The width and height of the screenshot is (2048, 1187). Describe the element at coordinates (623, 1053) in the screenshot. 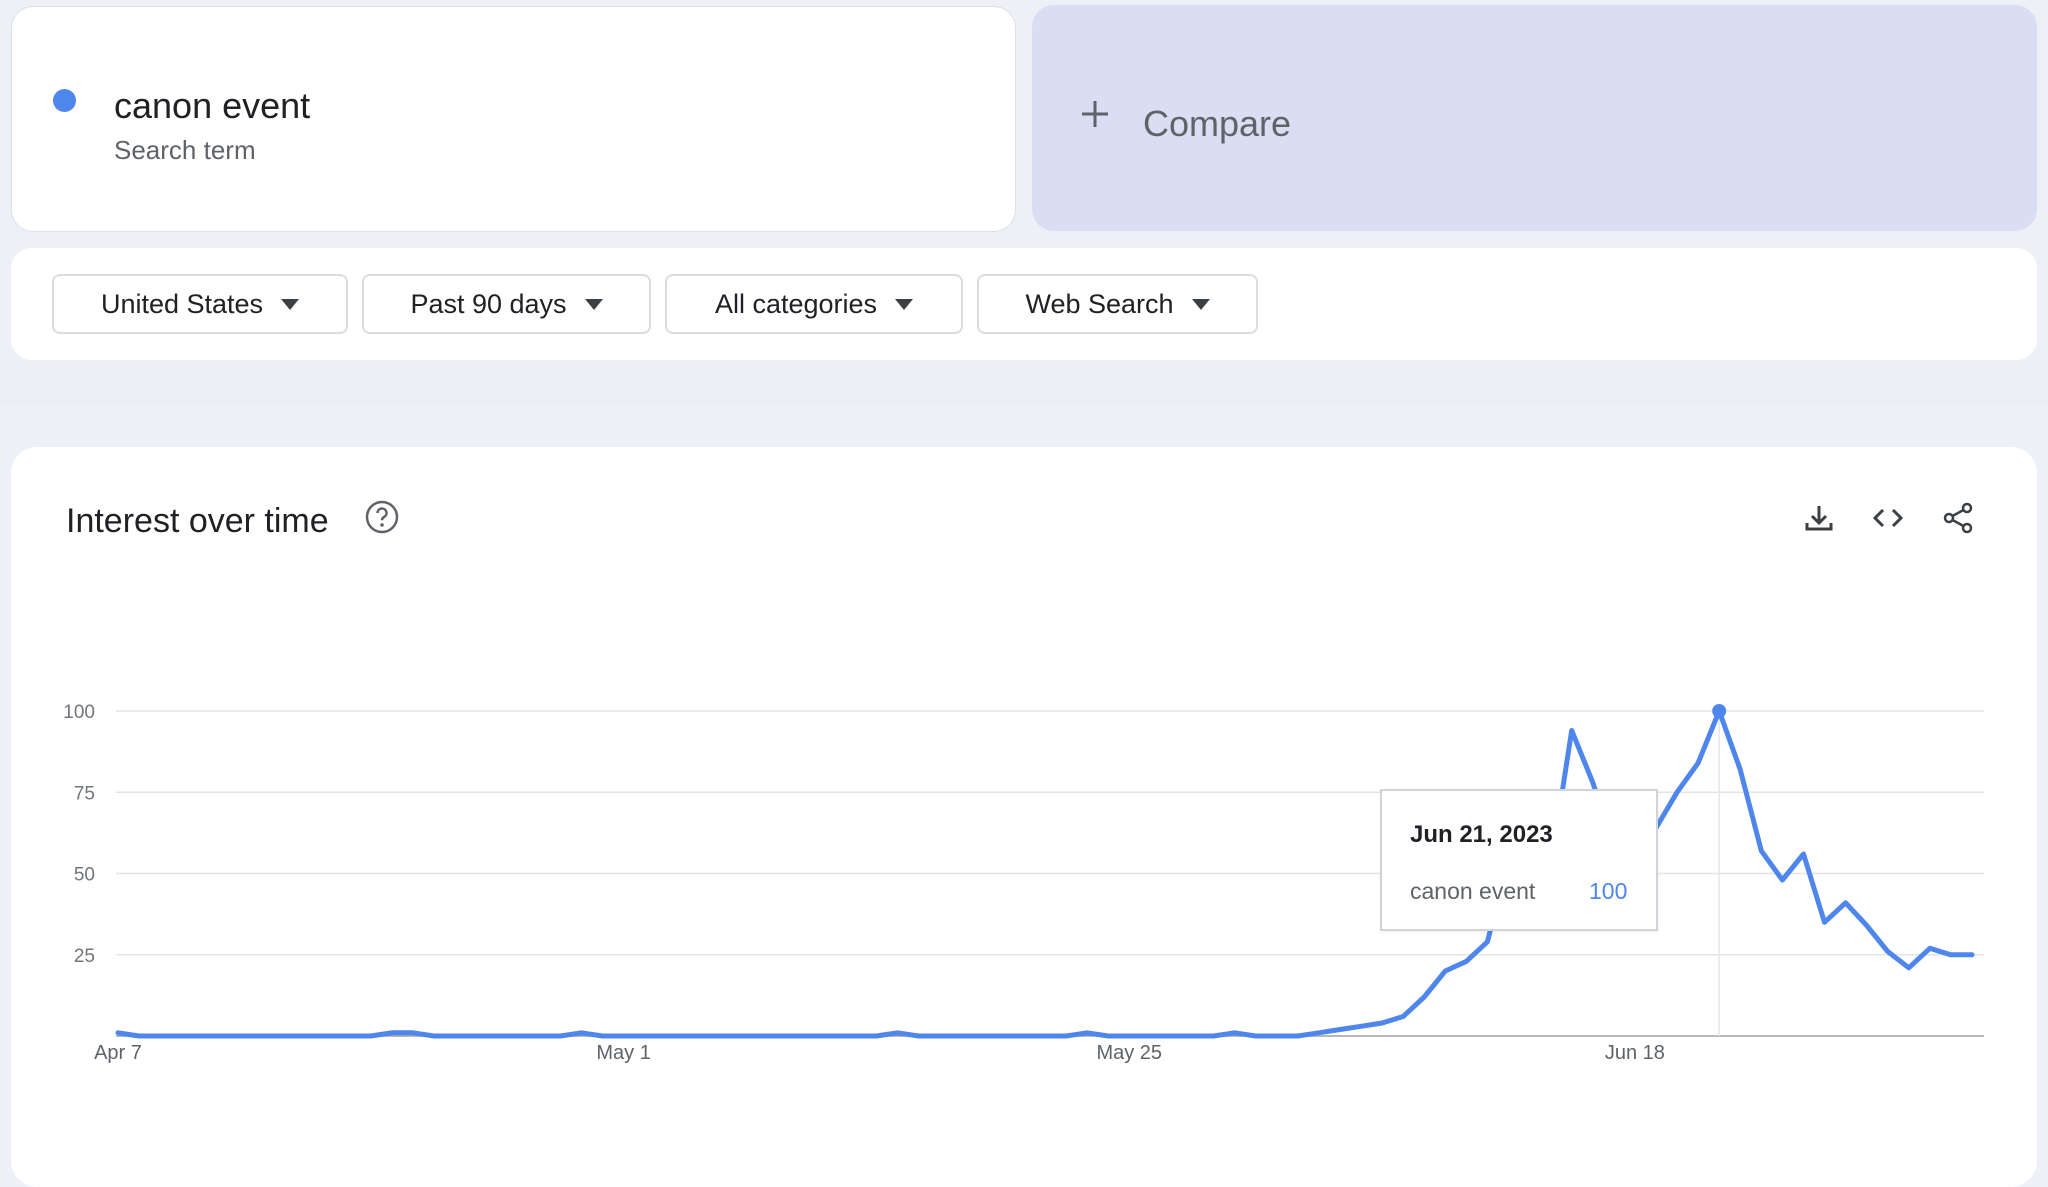

I see `x-tick-label: May 1` at that location.